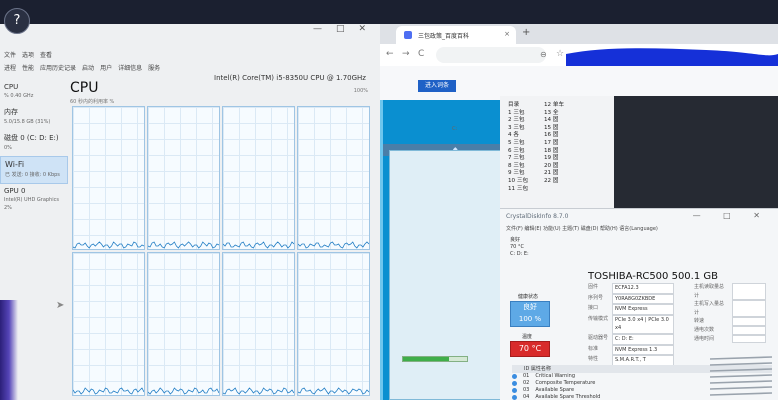  I want to click on toc-item: 16 固, so click(554, 136).